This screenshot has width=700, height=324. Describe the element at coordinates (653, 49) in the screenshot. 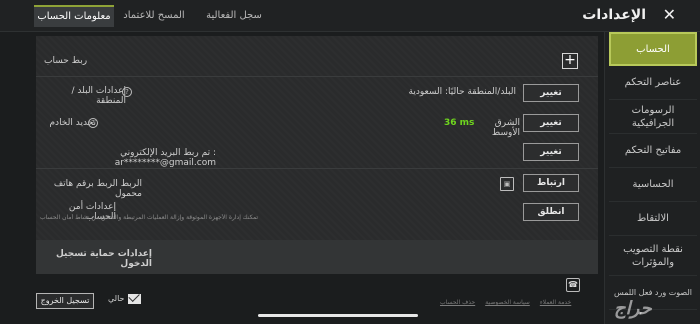

I see `sidebar-item-account: الحساب` at that location.